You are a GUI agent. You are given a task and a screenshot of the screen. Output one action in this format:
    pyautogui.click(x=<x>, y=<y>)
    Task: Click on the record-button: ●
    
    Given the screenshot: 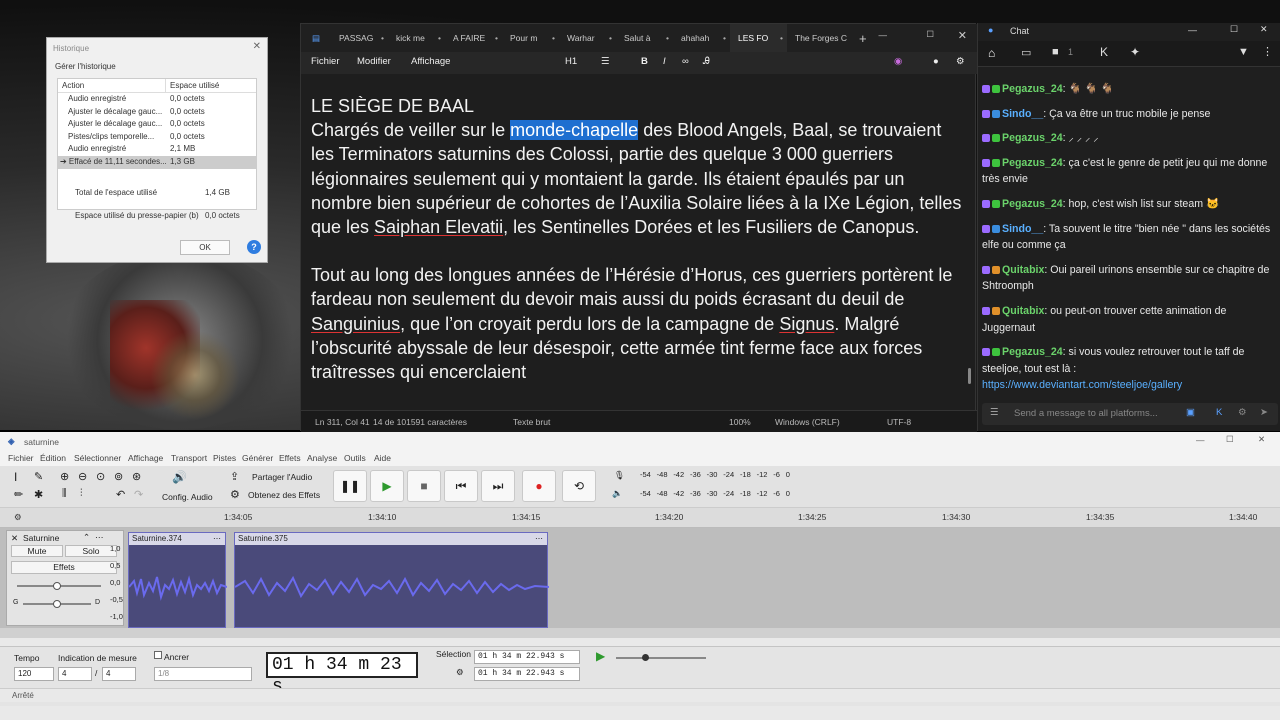 What is the action you would take?
    pyautogui.click(x=539, y=486)
    